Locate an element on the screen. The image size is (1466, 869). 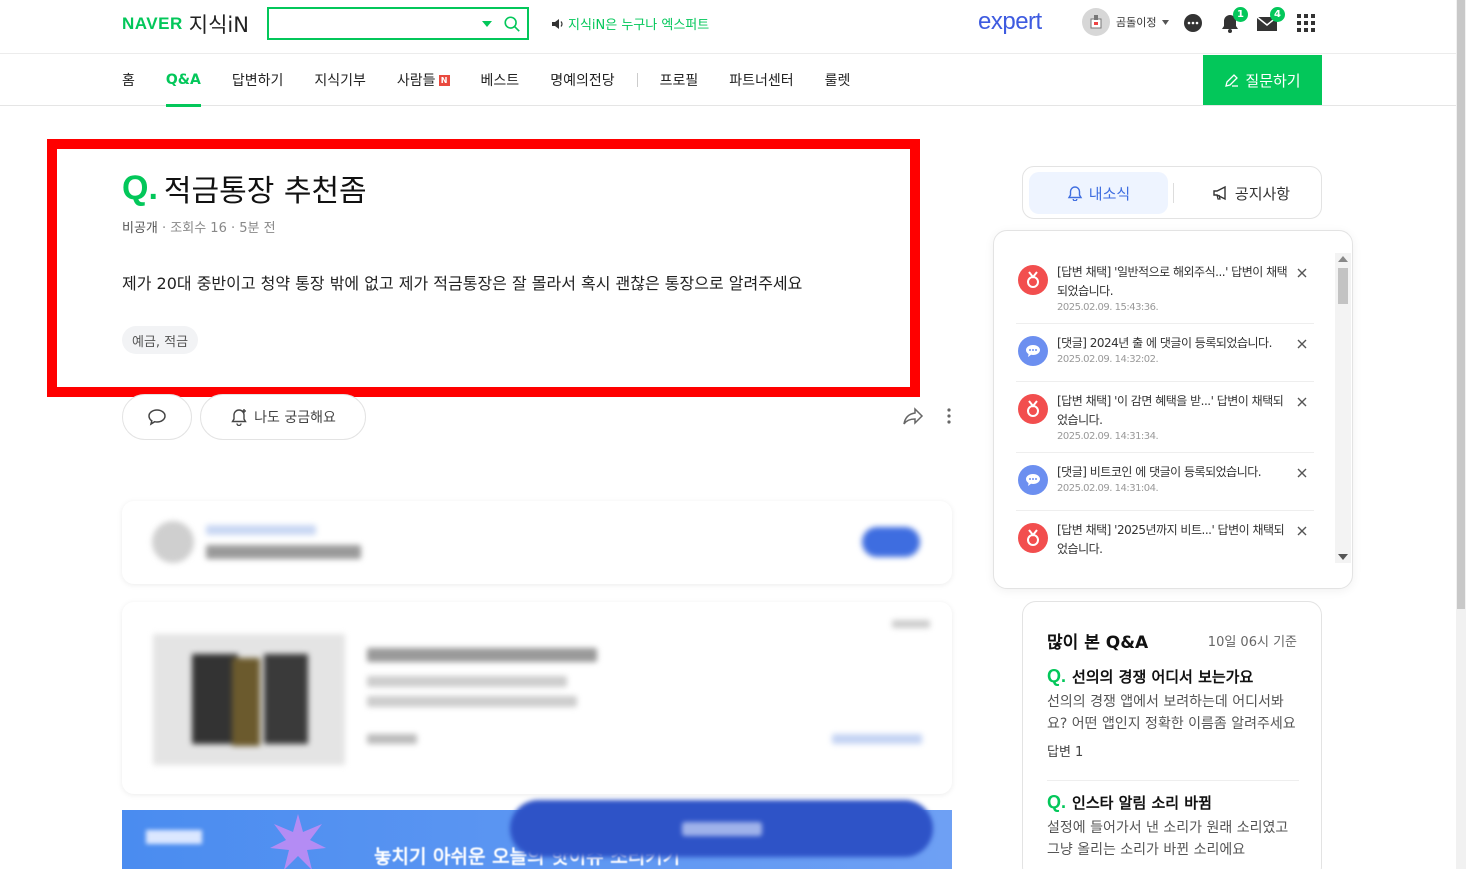
tab-divider is located at coordinates (1173, 193).